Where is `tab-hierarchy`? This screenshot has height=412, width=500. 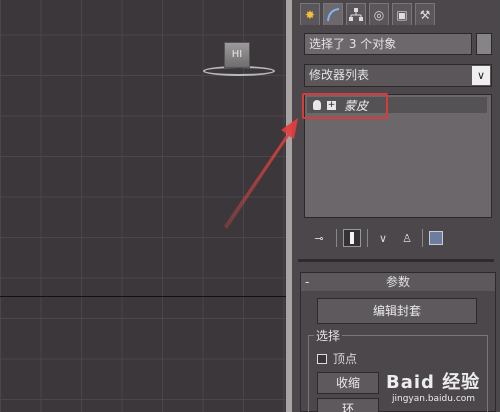
tab-hierarchy is located at coordinates (356, 14).